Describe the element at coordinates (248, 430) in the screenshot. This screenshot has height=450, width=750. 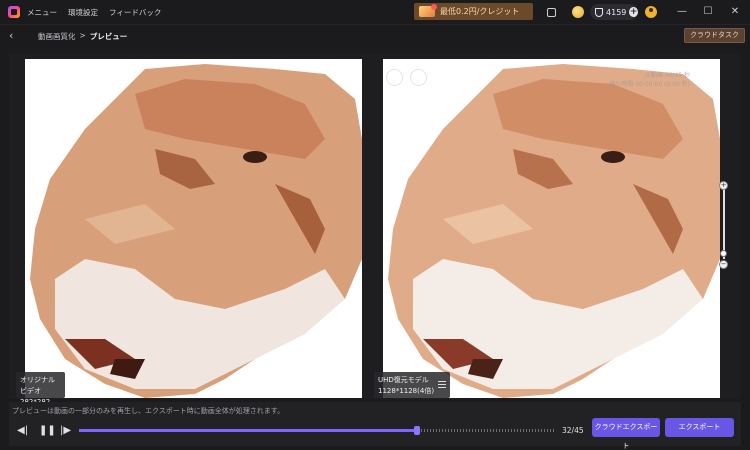
I see `progress-fill` at that location.